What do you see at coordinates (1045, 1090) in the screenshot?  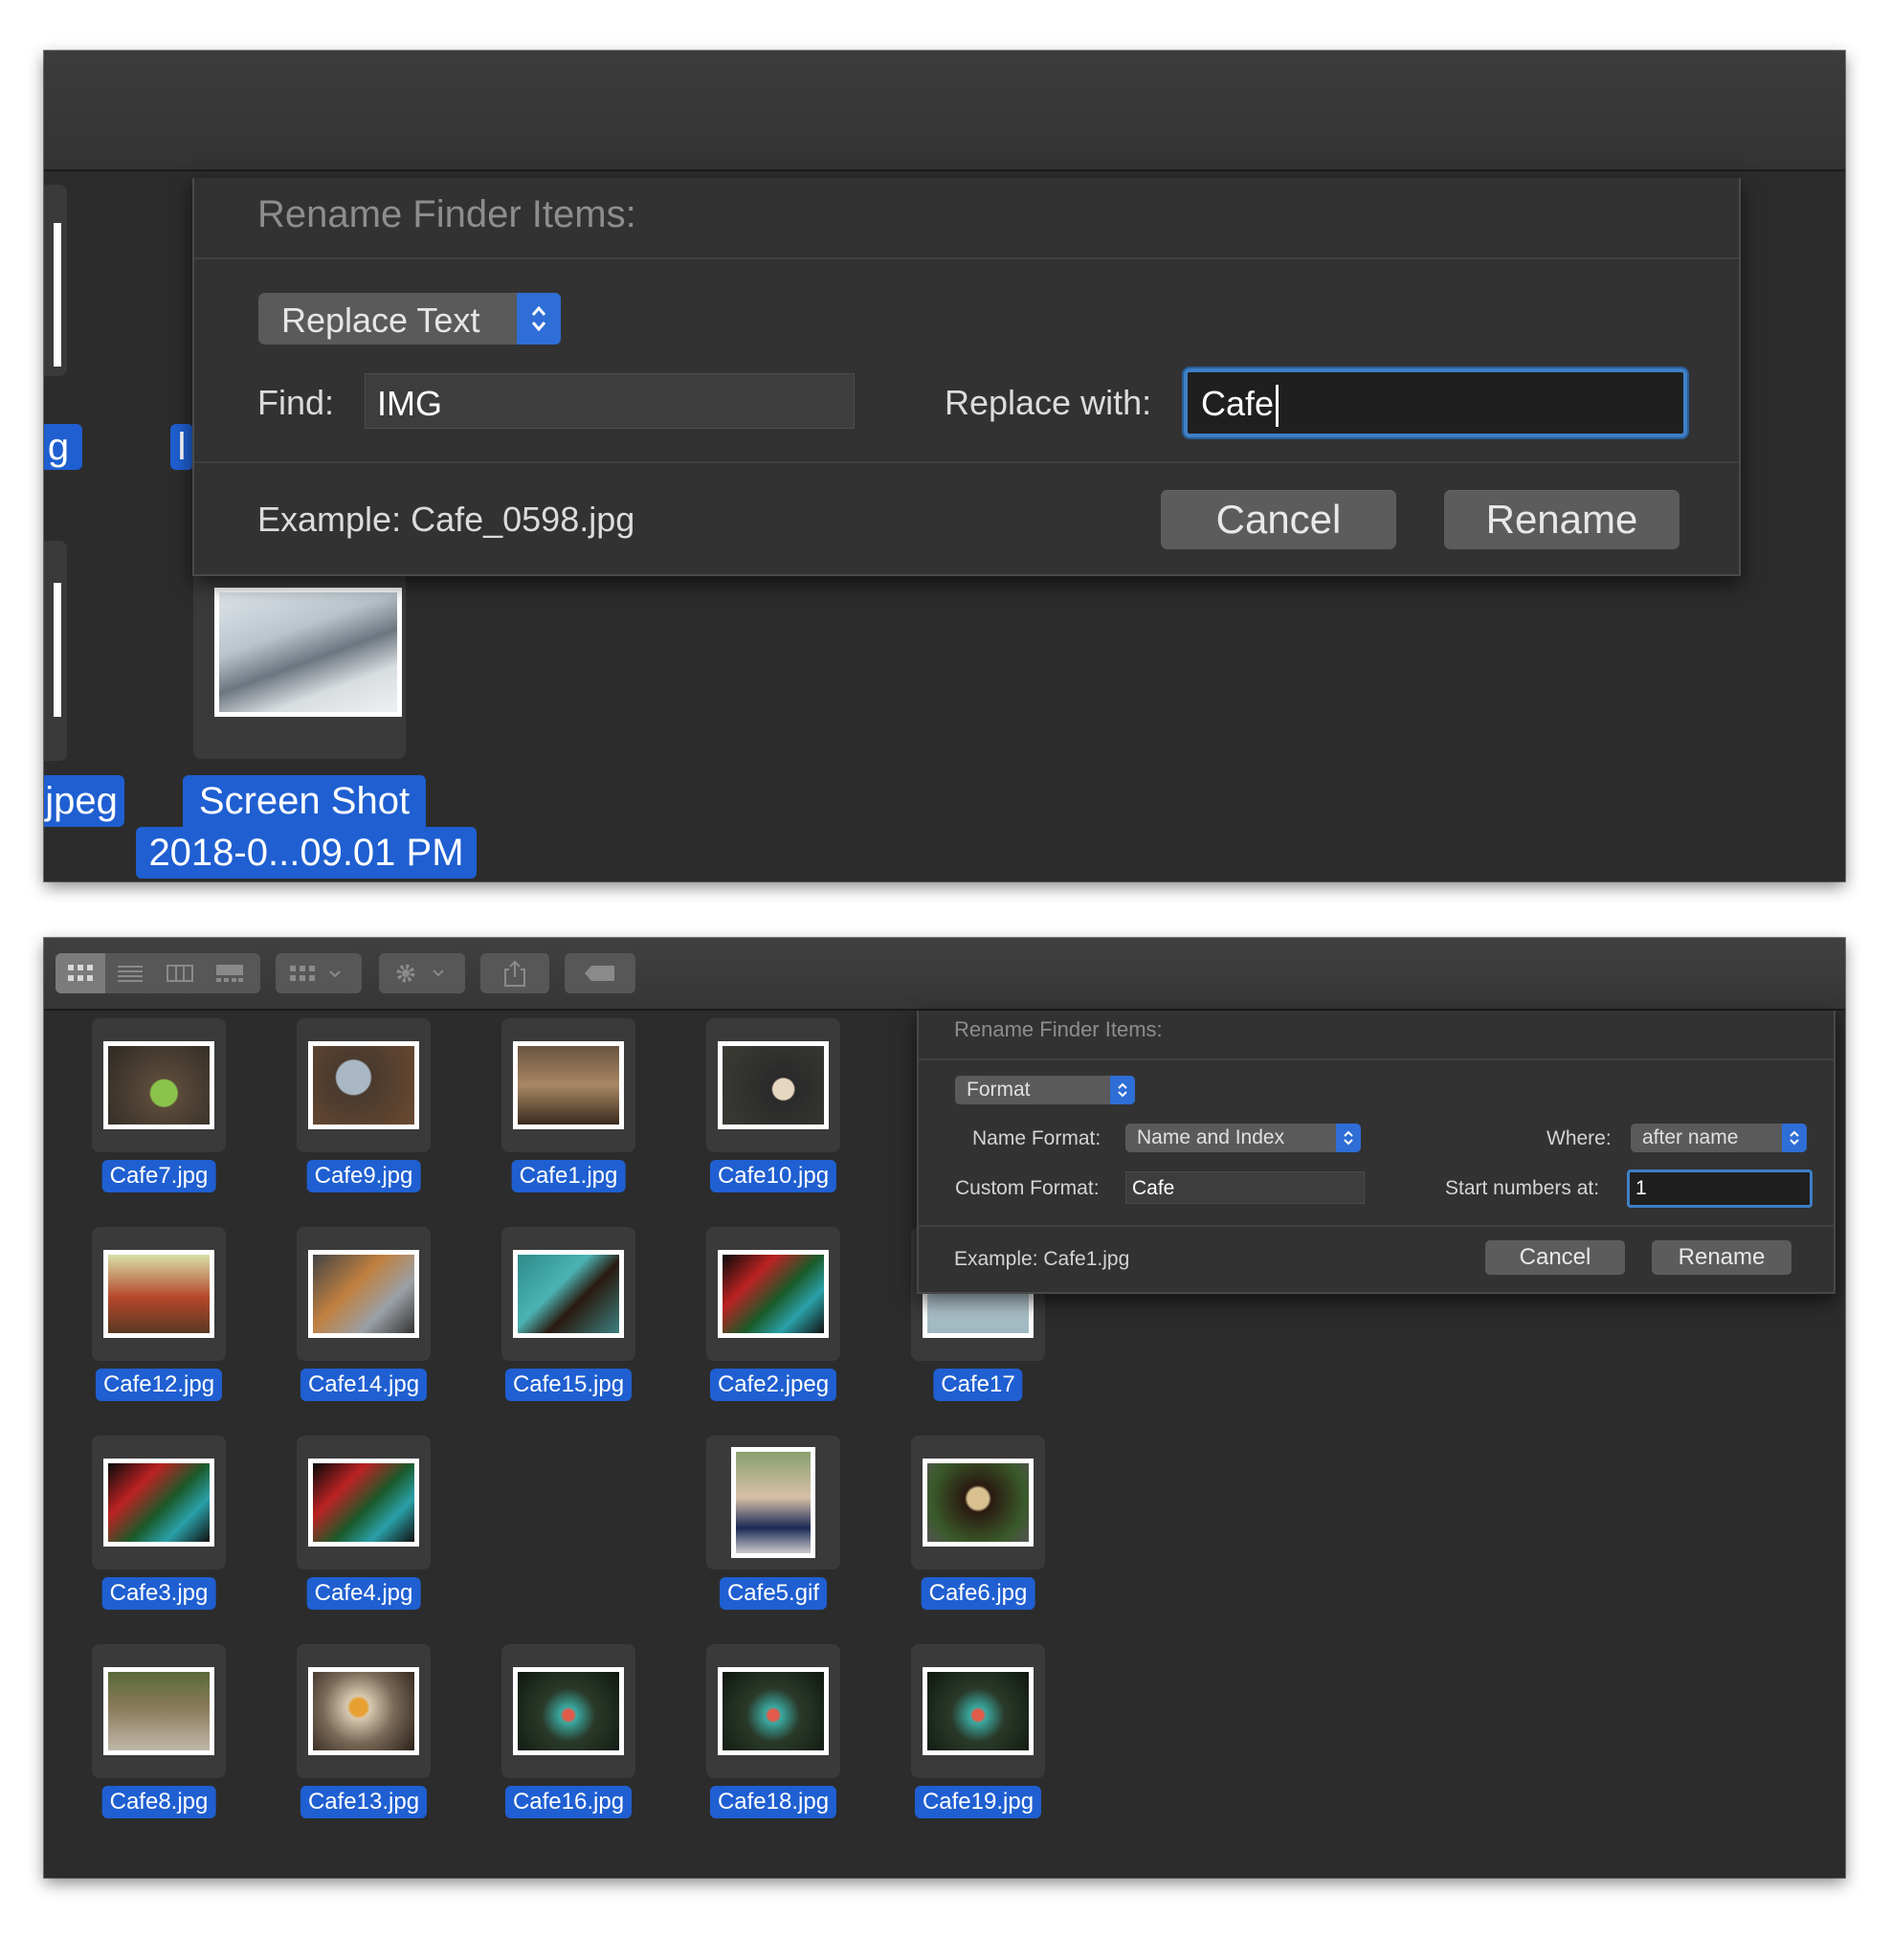 I see `mode-popup: Format` at bounding box center [1045, 1090].